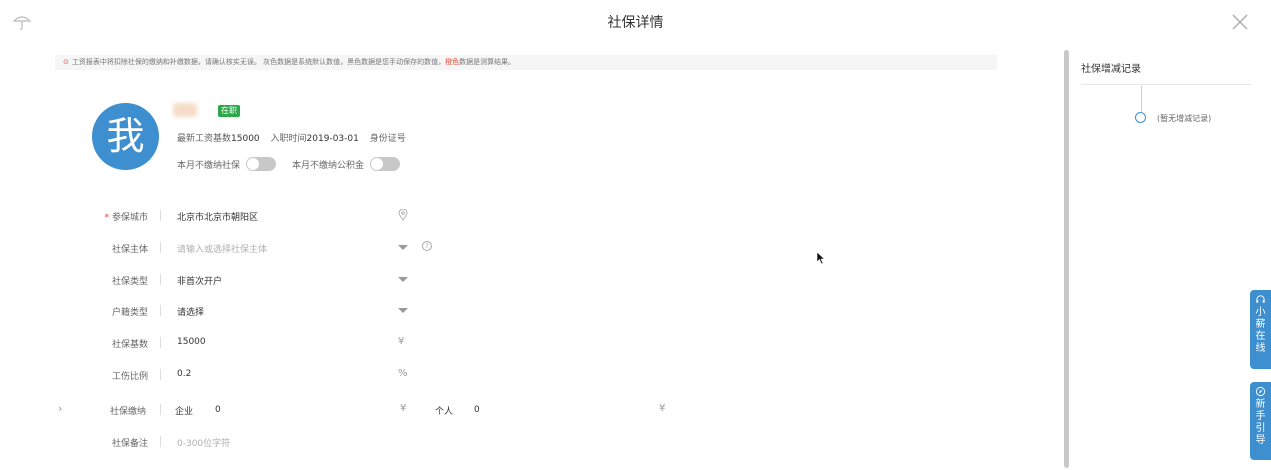  Describe the element at coordinates (1260, 348) in the screenshot. I see `online-char-4: 线` at that location.